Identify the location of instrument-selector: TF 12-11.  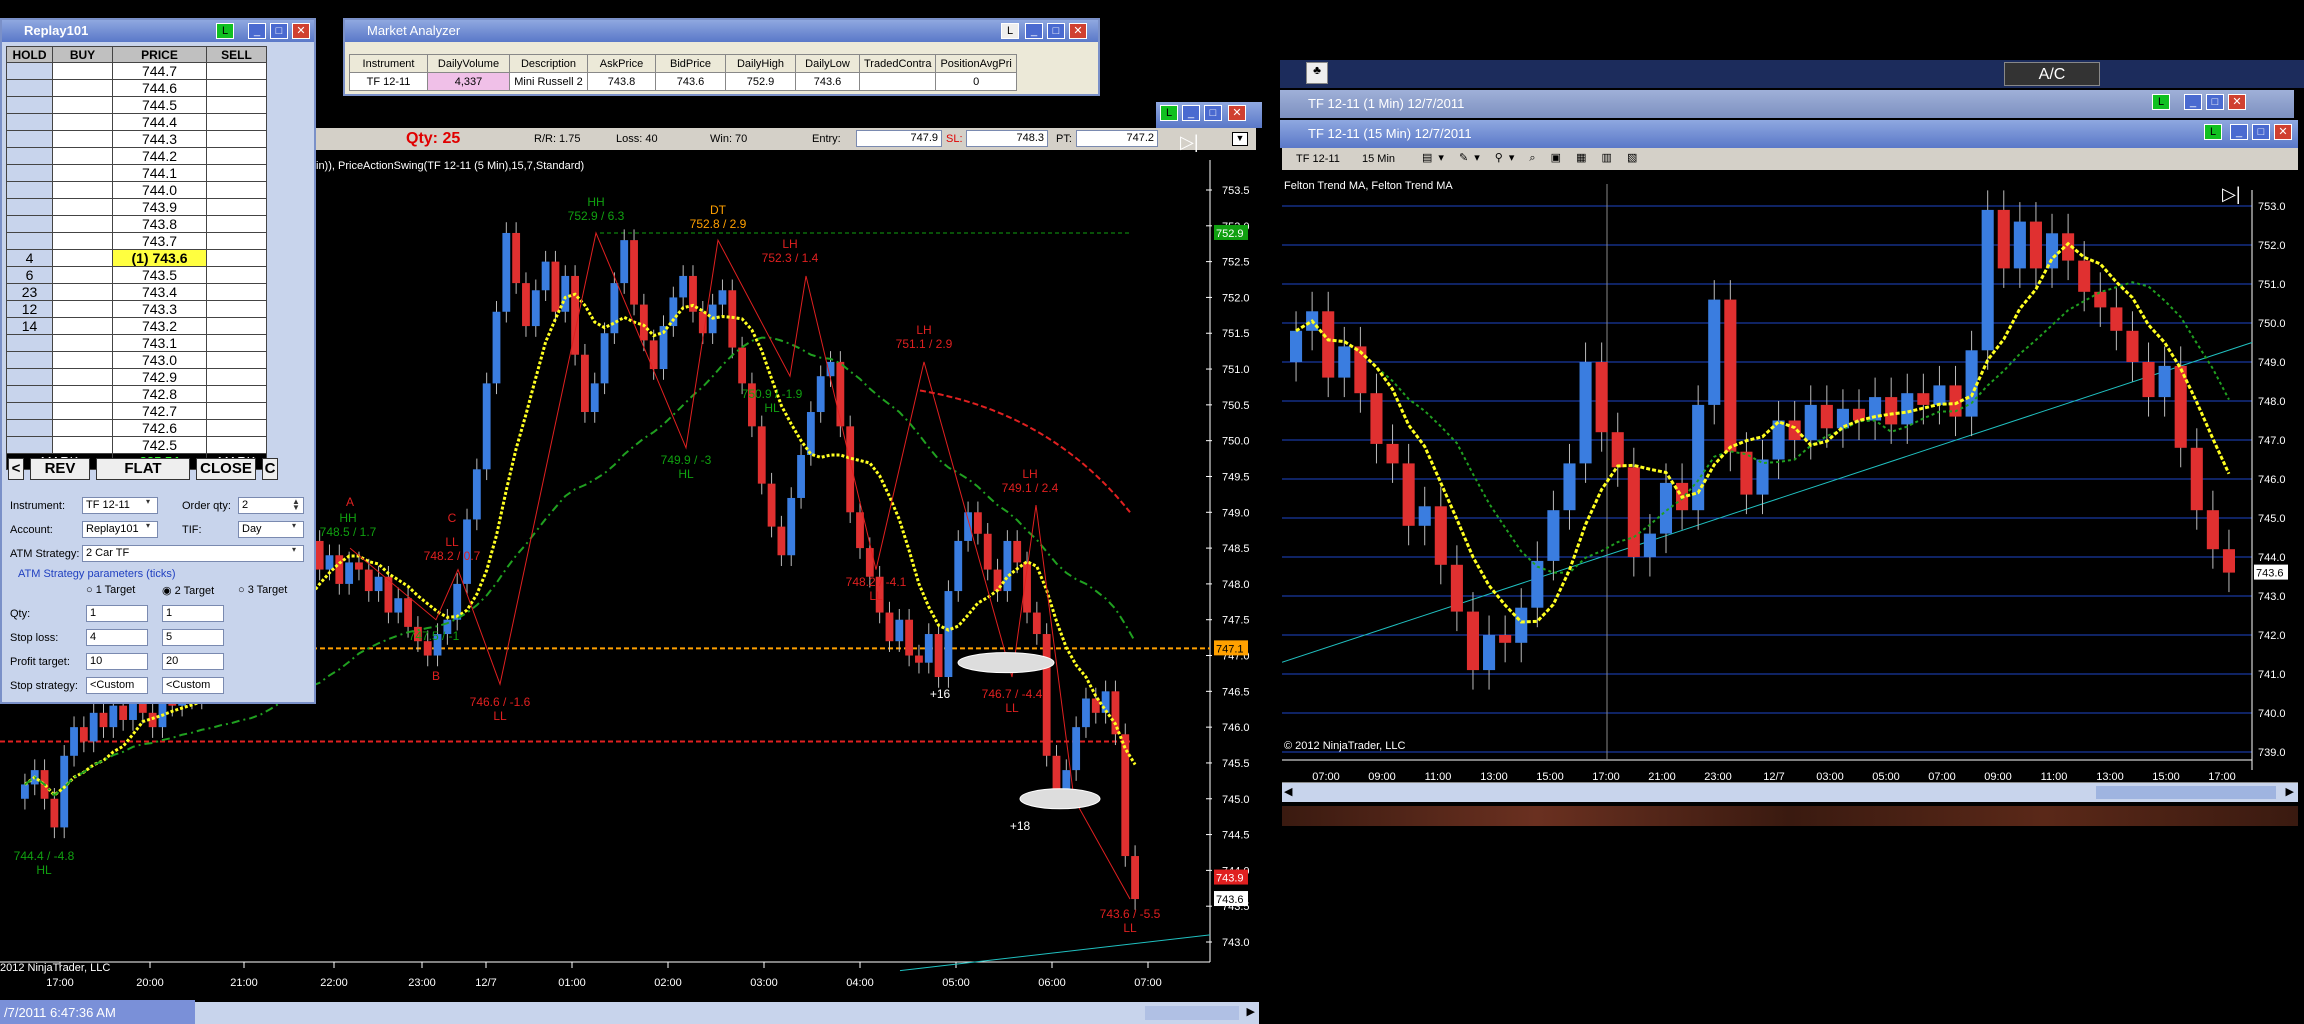
(1318, 159).